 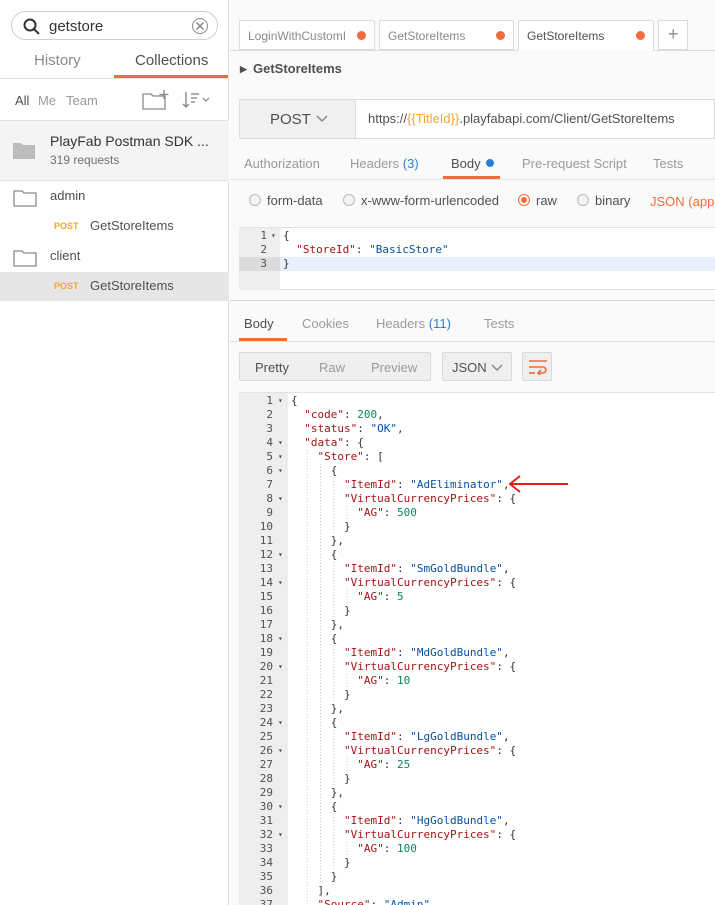 I want to click on radio-form-data: form-data, so click(x=286, y=200).